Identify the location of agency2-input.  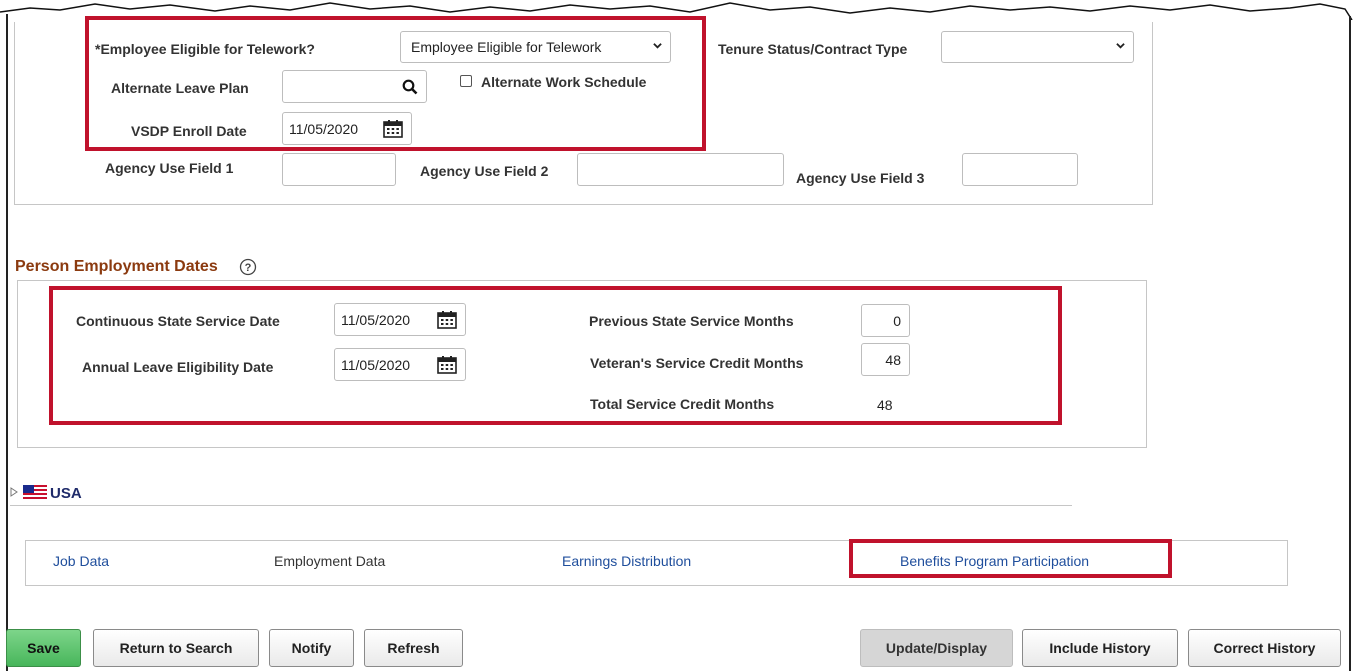
(680, 169).